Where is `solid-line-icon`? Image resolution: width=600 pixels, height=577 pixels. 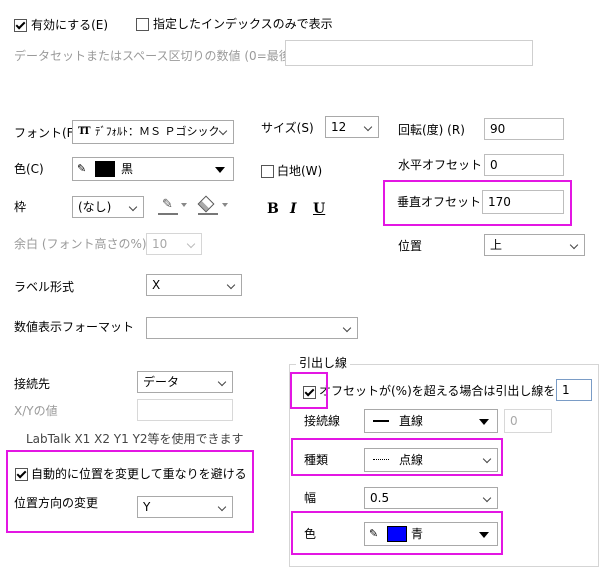
solid-line-icon is located at coordinates (381, 421).